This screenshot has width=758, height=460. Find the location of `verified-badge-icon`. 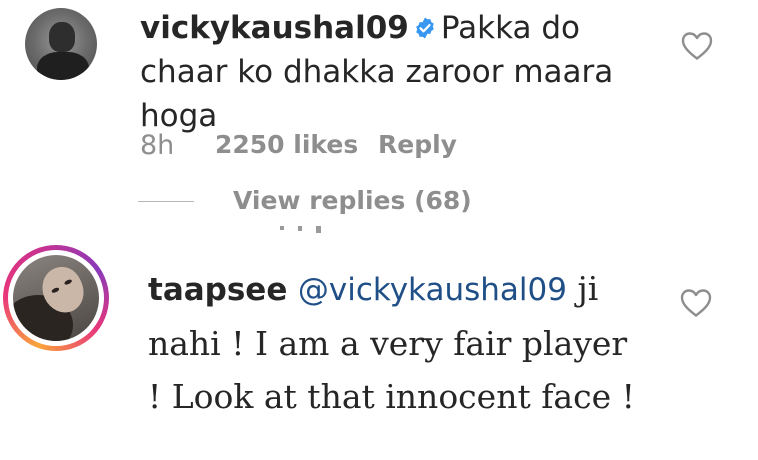

verified-badge-icon is located at coordinates (425, 28).